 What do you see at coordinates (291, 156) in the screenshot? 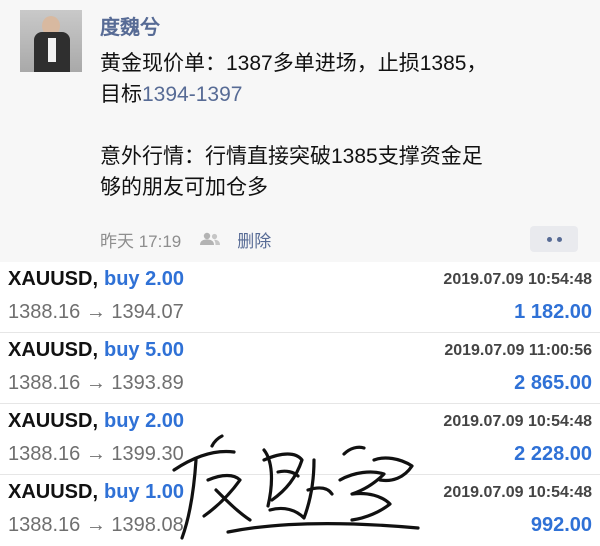
I see `post-line: 意外行情：行情直接突破1385支撑资金足` at bounding box center [291, 156].